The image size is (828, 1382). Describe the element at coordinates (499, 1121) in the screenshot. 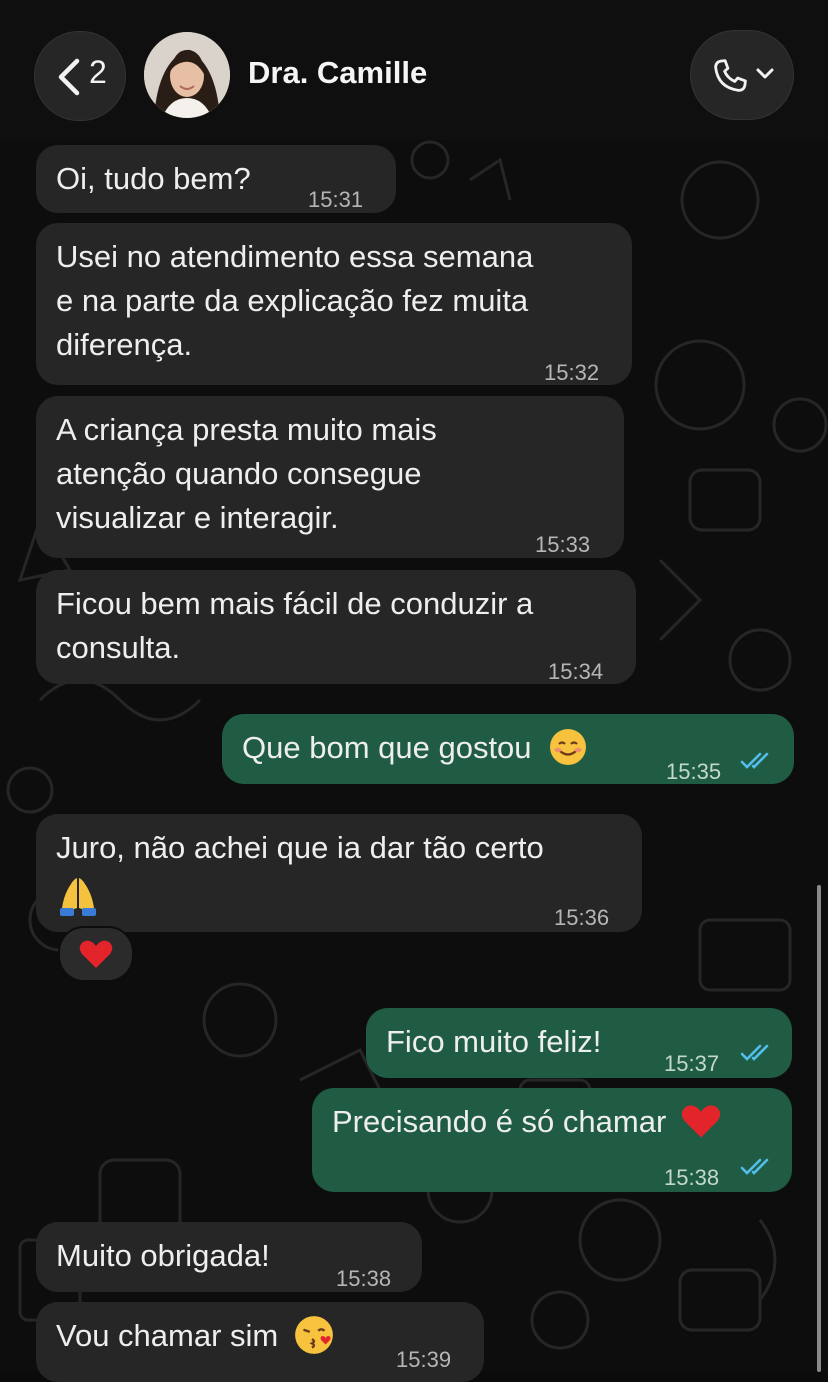

I see `message-text: Precisando é só chamar` at that location.